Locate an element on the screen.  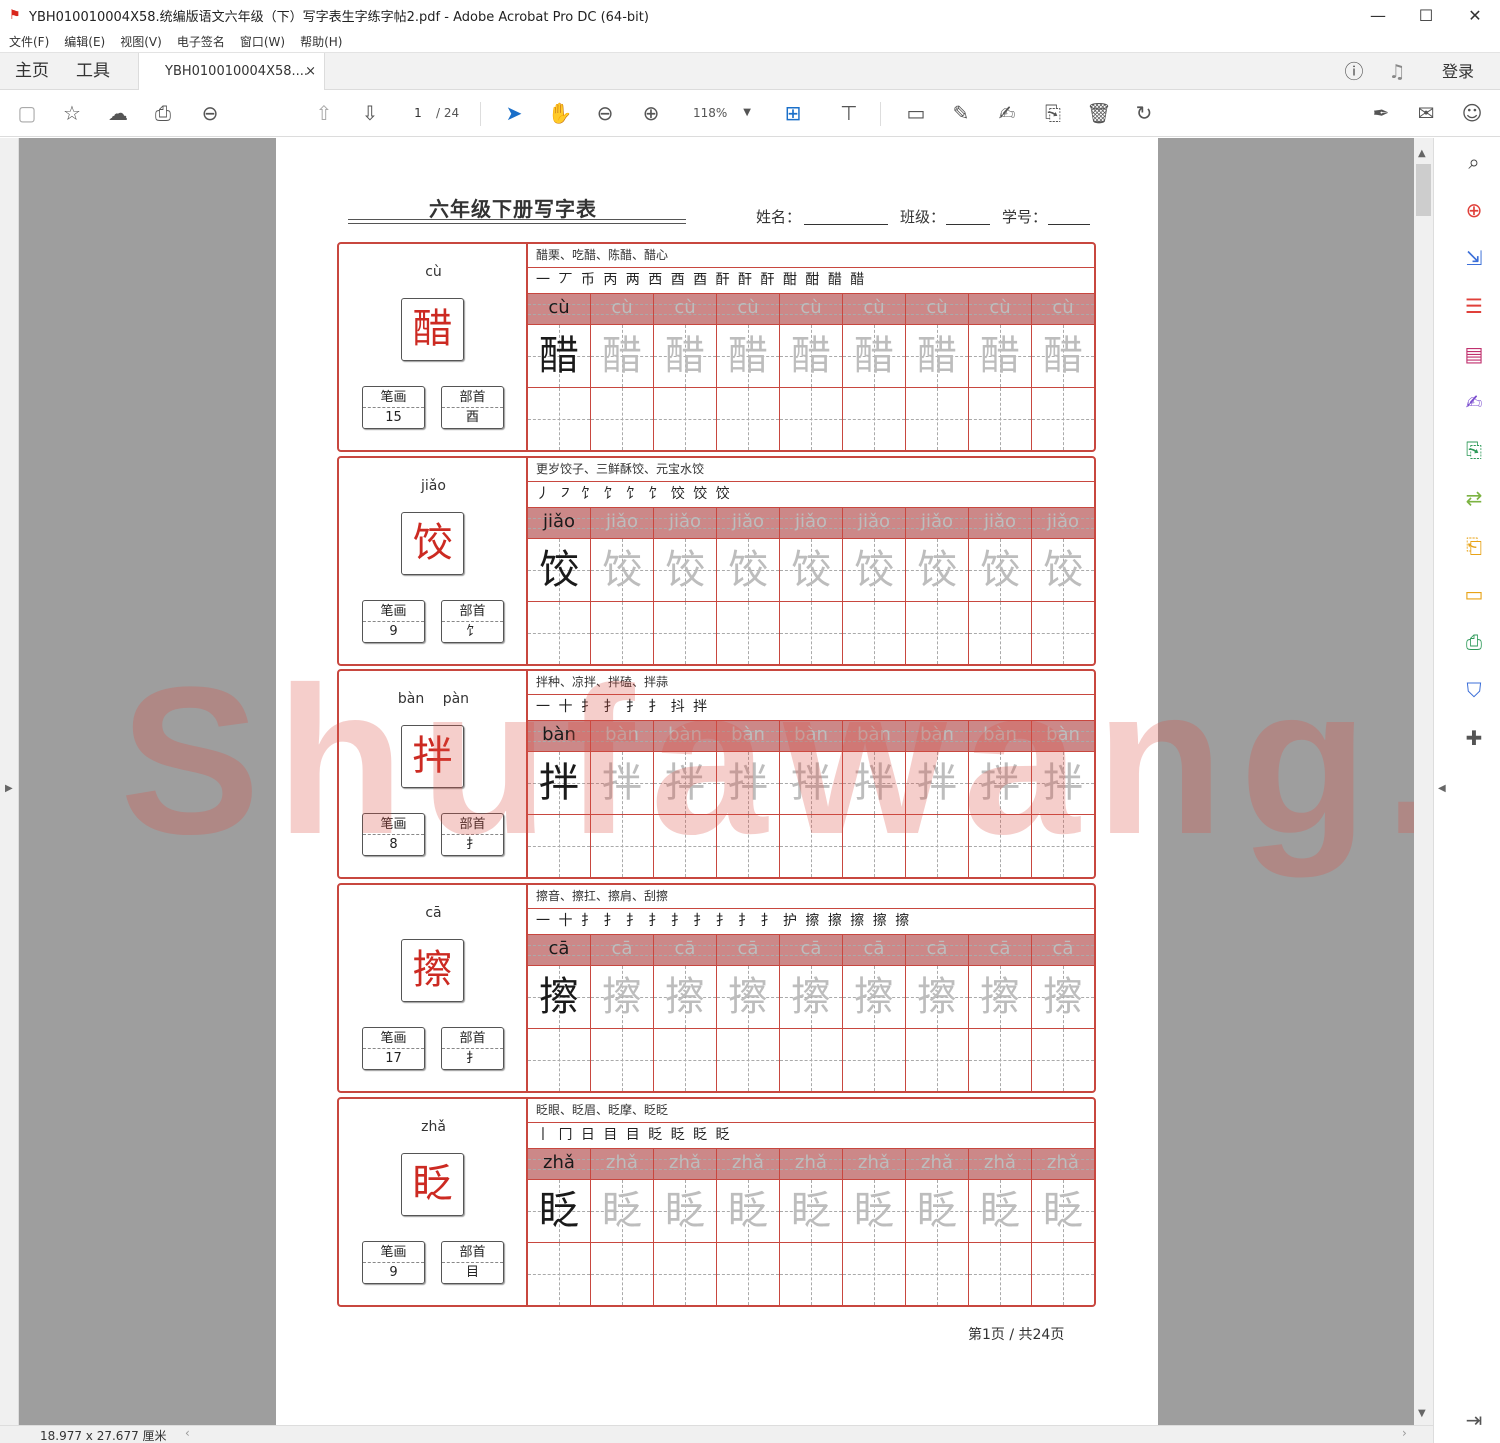
menu-file: 文件(F) is located at coordinates (29, 41).